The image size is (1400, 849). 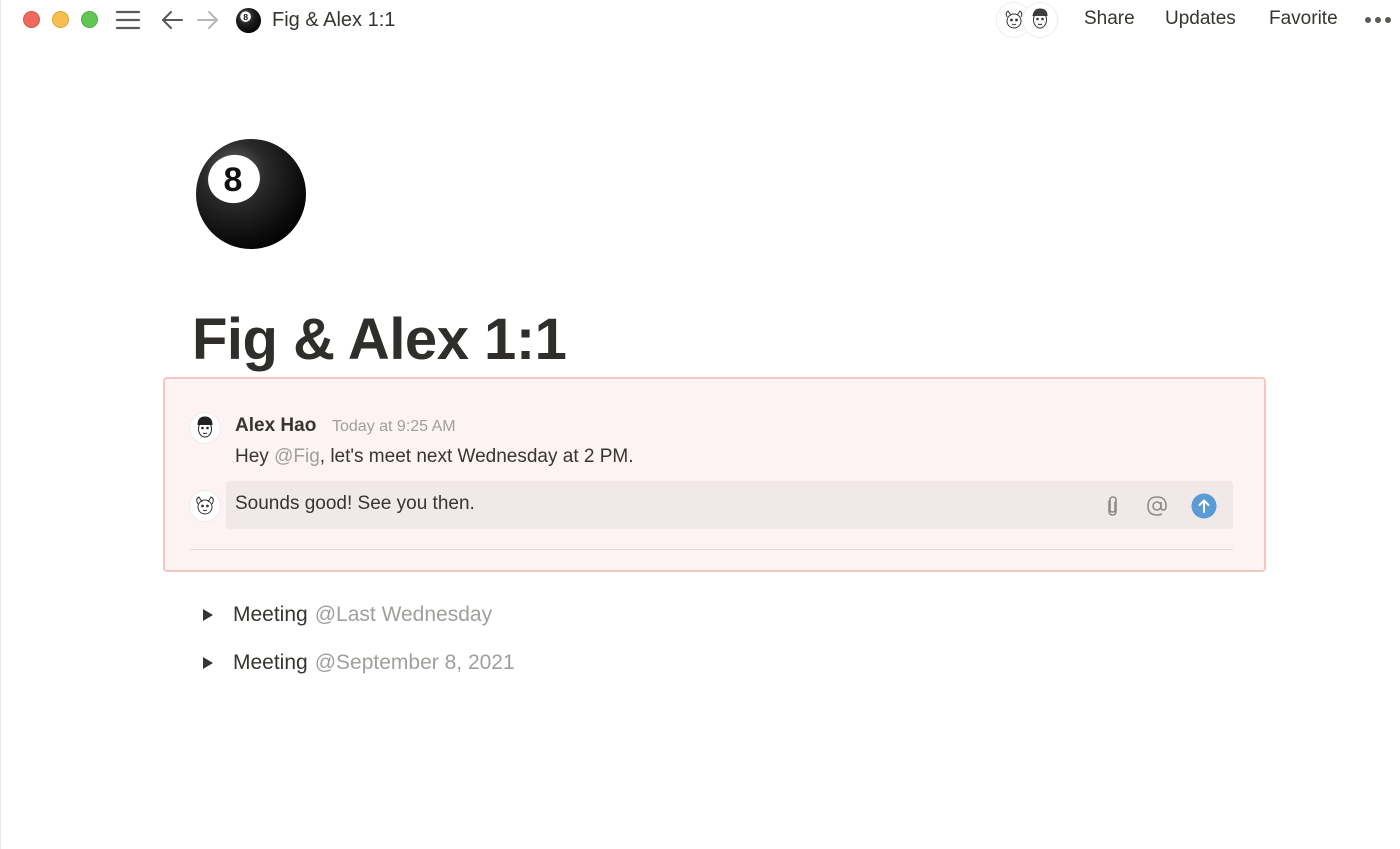 I want to click on window-controls, so click(x=60, y=19).